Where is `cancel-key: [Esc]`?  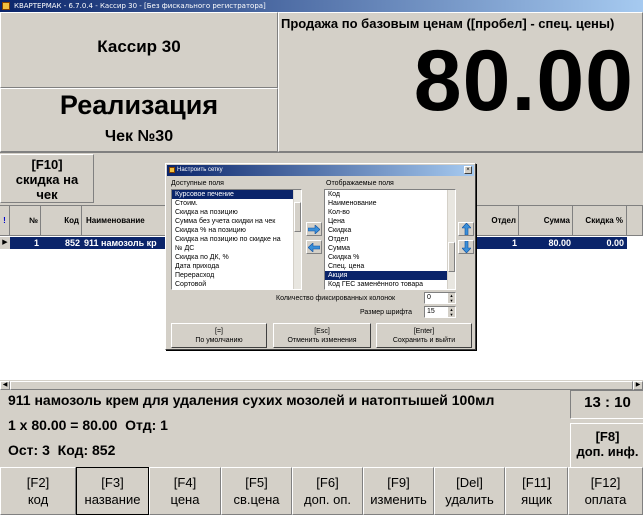 cancel-key: [Esc] is located at coordinates (322, 331).